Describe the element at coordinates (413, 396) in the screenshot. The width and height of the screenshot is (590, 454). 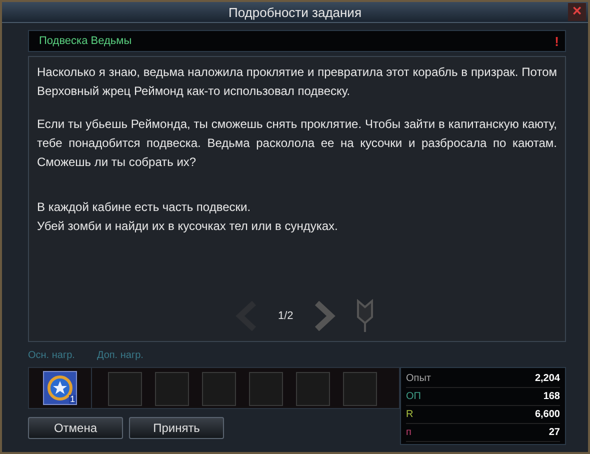
I see `stat-label: ОП` at that location.